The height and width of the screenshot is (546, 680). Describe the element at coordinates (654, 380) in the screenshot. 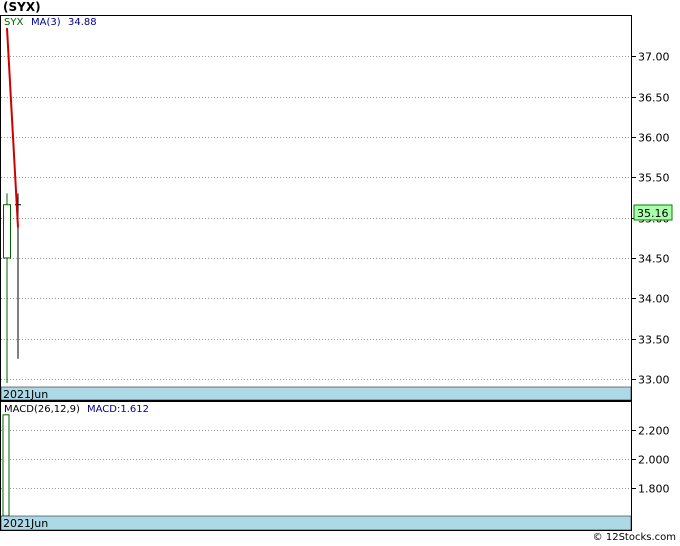

I see `price-tick-label: 33.00` at that location.